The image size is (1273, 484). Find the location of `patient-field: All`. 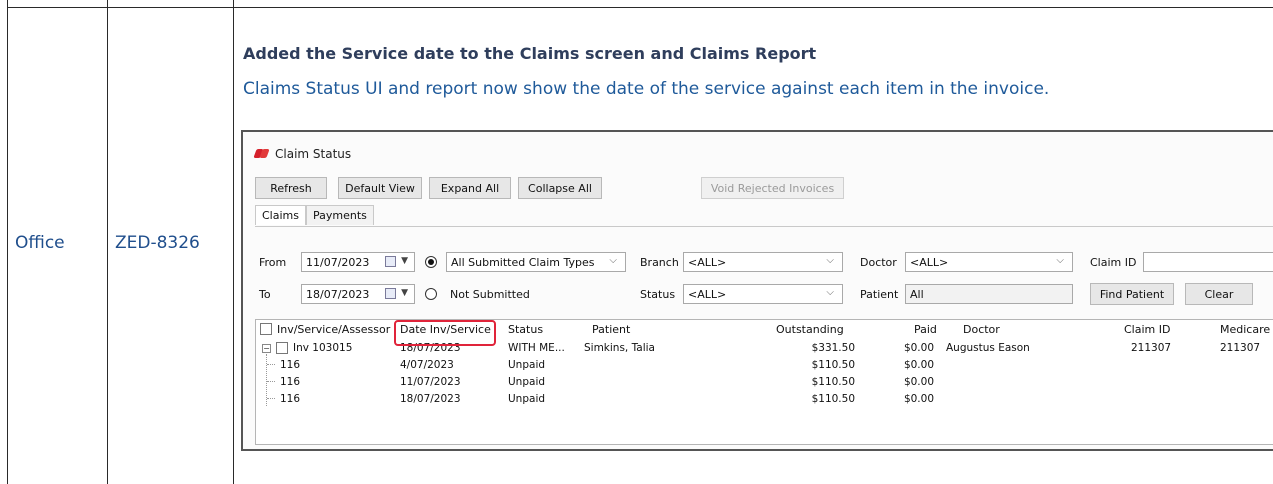

patient-field: All is located at coordinates (989, 294).